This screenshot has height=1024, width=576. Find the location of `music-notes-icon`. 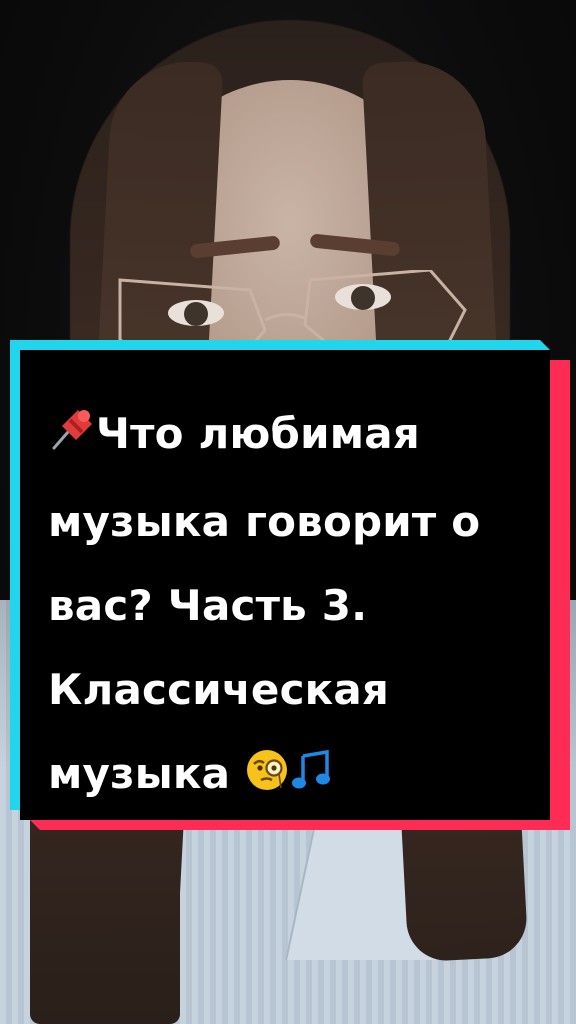

music-notes-icon is located at coordinates (311, 778).